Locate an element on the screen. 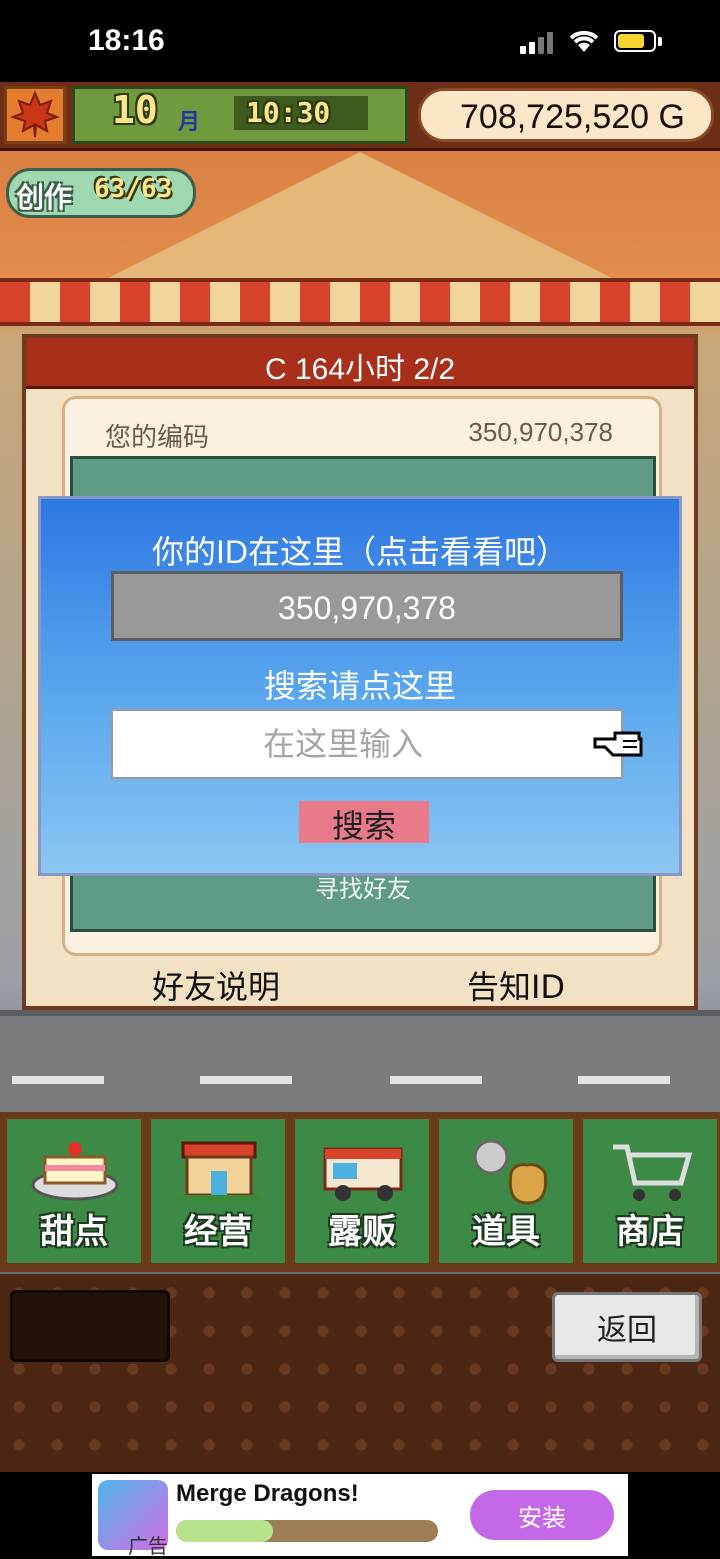 The height and width of the screenshot is (1559, 720). battery-level is located at coordinates (631, 41).